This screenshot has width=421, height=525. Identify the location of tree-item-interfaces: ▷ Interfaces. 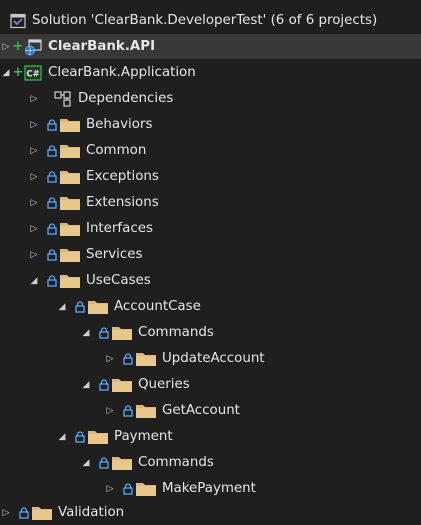
(210, 228).